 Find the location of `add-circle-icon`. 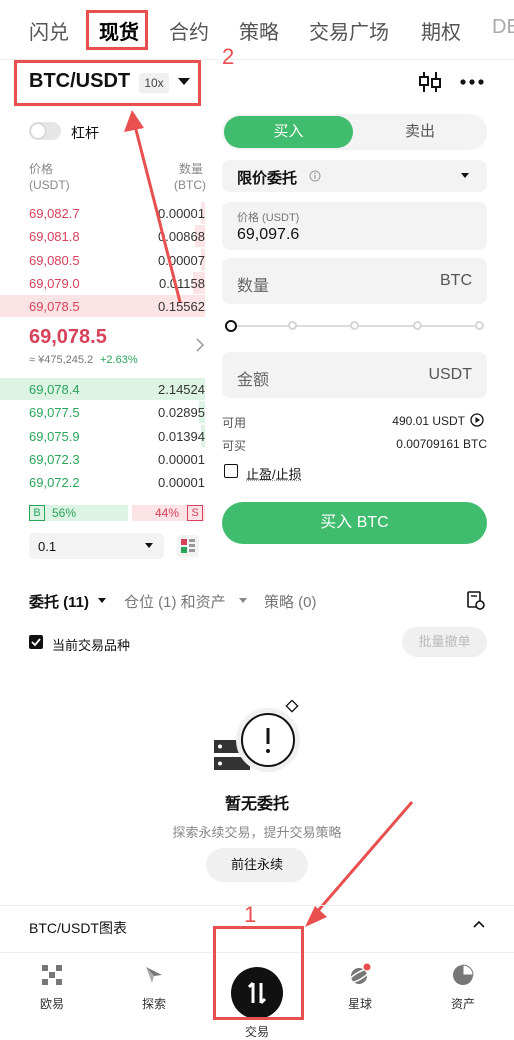

add-circle-icon is located at coordinates (477, 420).